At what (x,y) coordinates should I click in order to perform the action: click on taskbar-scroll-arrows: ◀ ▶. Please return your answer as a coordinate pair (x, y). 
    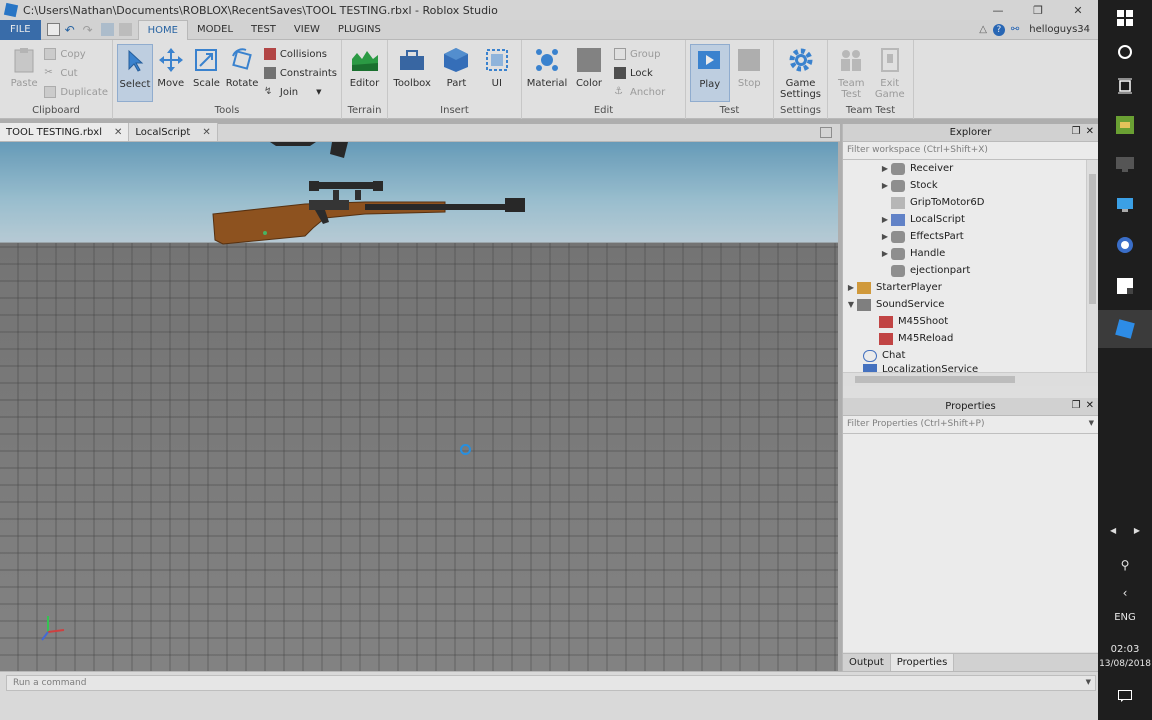
    Looking at the image, I should click on (1125, 530).